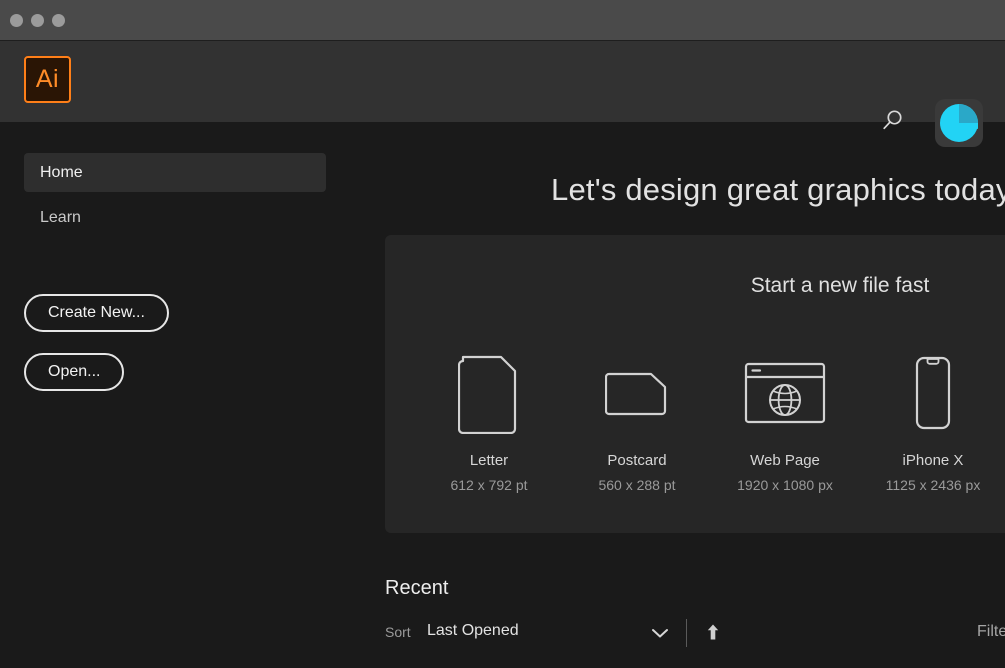 The width and height of the screenshot is (1005, 668). I want to click on traffic-light-buttons, so click(37, 20).